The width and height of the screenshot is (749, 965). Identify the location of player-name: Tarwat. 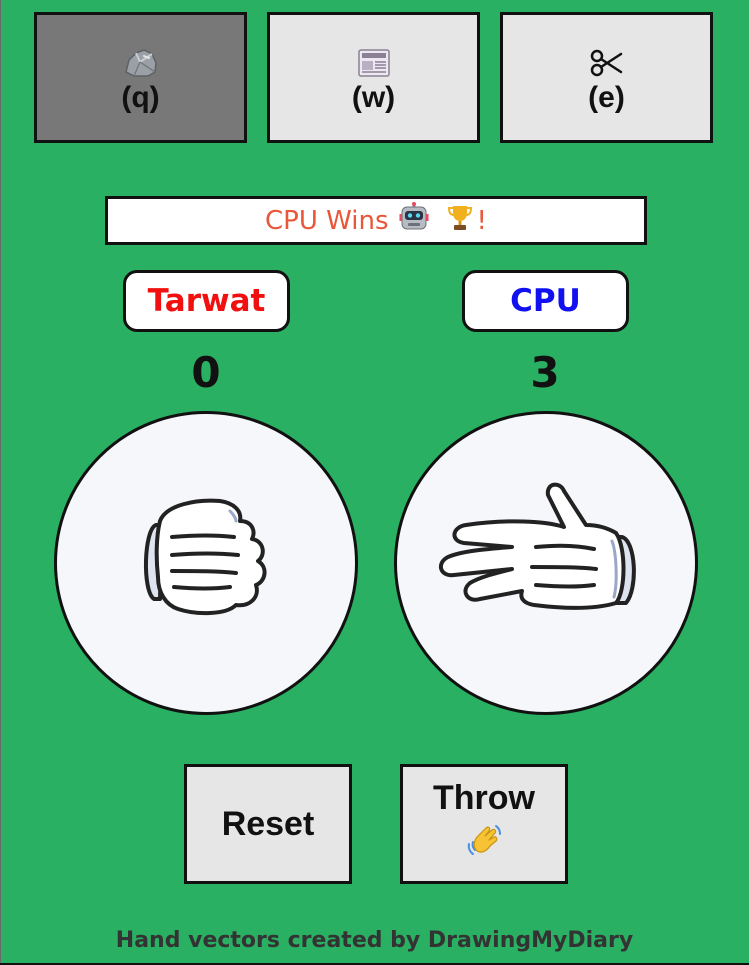
(206, 301).